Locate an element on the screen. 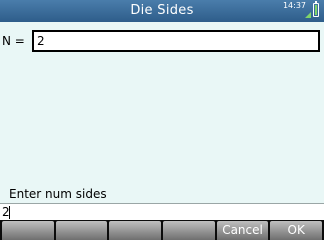 The height and width of the screenshot is (240, 324). sides-field-row: N = 2 is located at coordinates (162, 42).